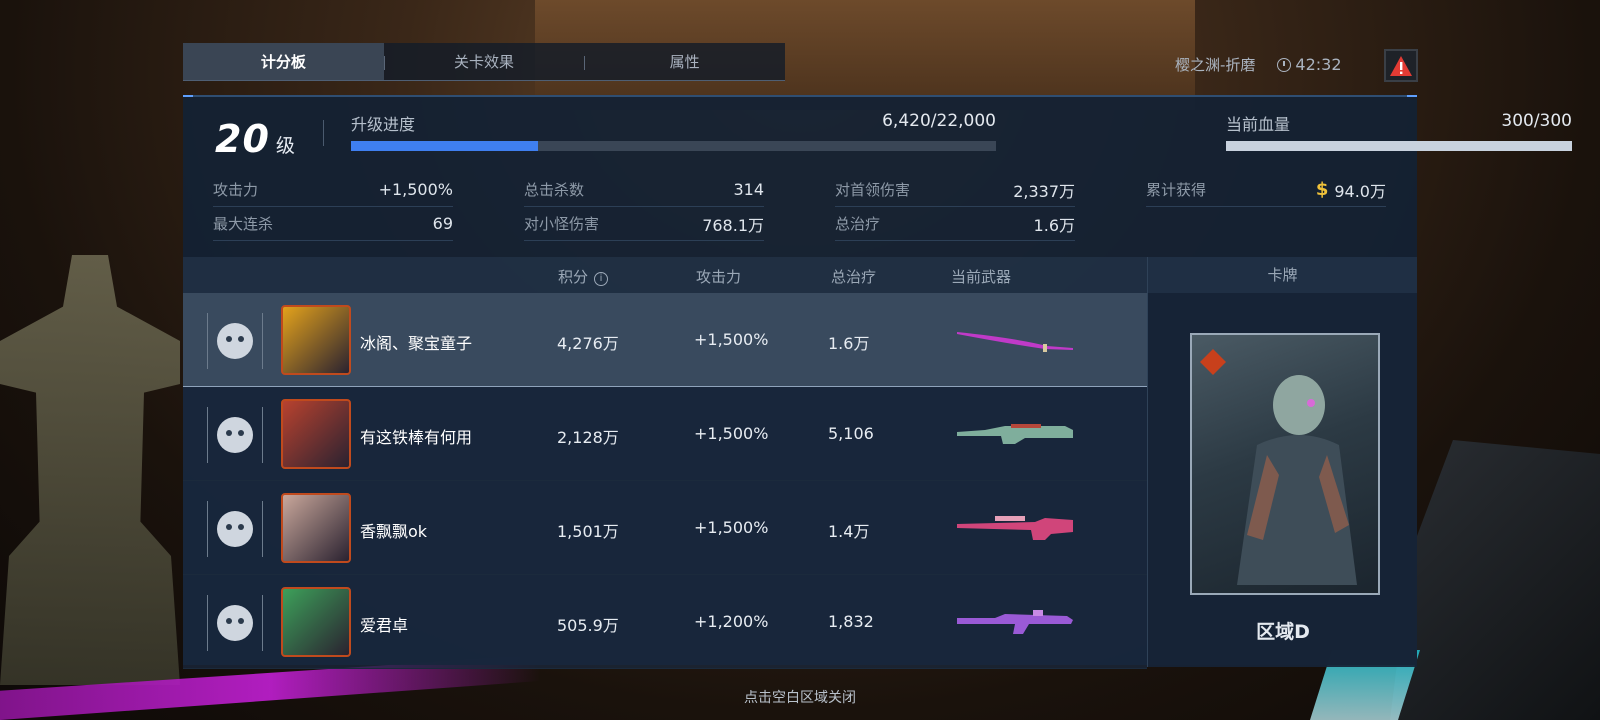  I want to click on assault-rifle-weapon-icon, so click(1015, 622).